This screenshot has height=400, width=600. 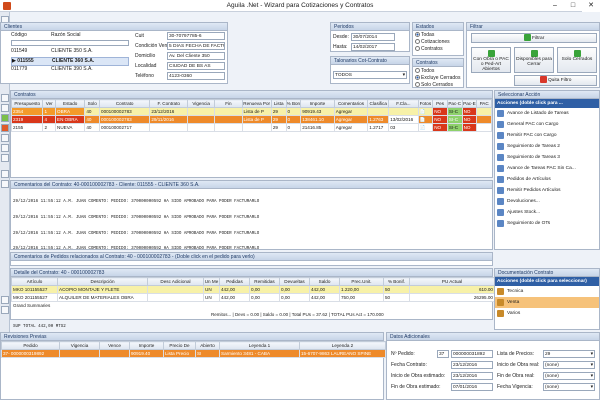 I want to click on maximize-button: □, so click(x=573, y=6).